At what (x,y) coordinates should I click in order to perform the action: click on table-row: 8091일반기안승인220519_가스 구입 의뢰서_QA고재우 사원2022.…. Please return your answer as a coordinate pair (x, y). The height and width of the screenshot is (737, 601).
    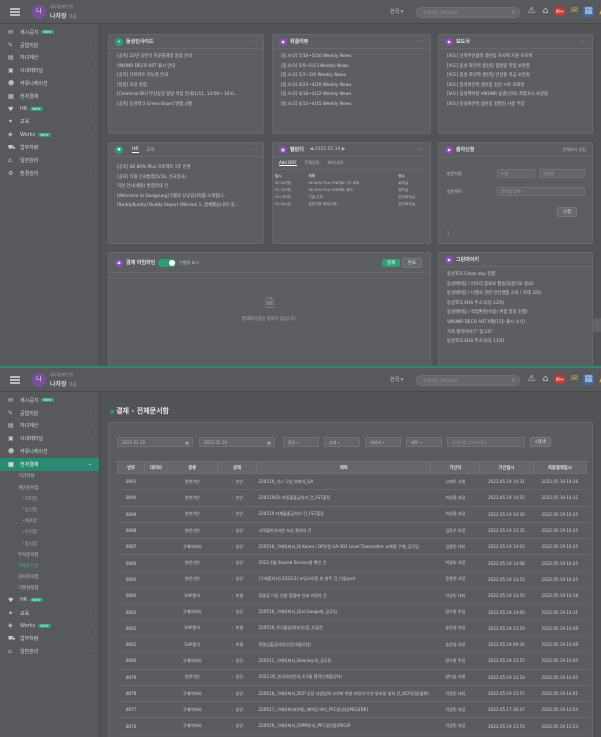
    Looking at the image, I should click on (352, 482).